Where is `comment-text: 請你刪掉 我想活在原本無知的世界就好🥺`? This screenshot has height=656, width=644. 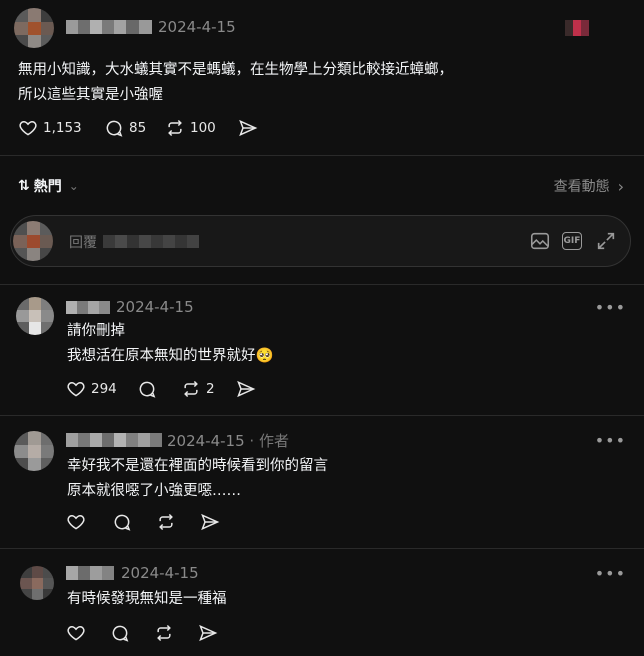
comment-text: 請你刪掉 我想活在原本無知的世界就好🥺 is located at coordinates (170, 344).